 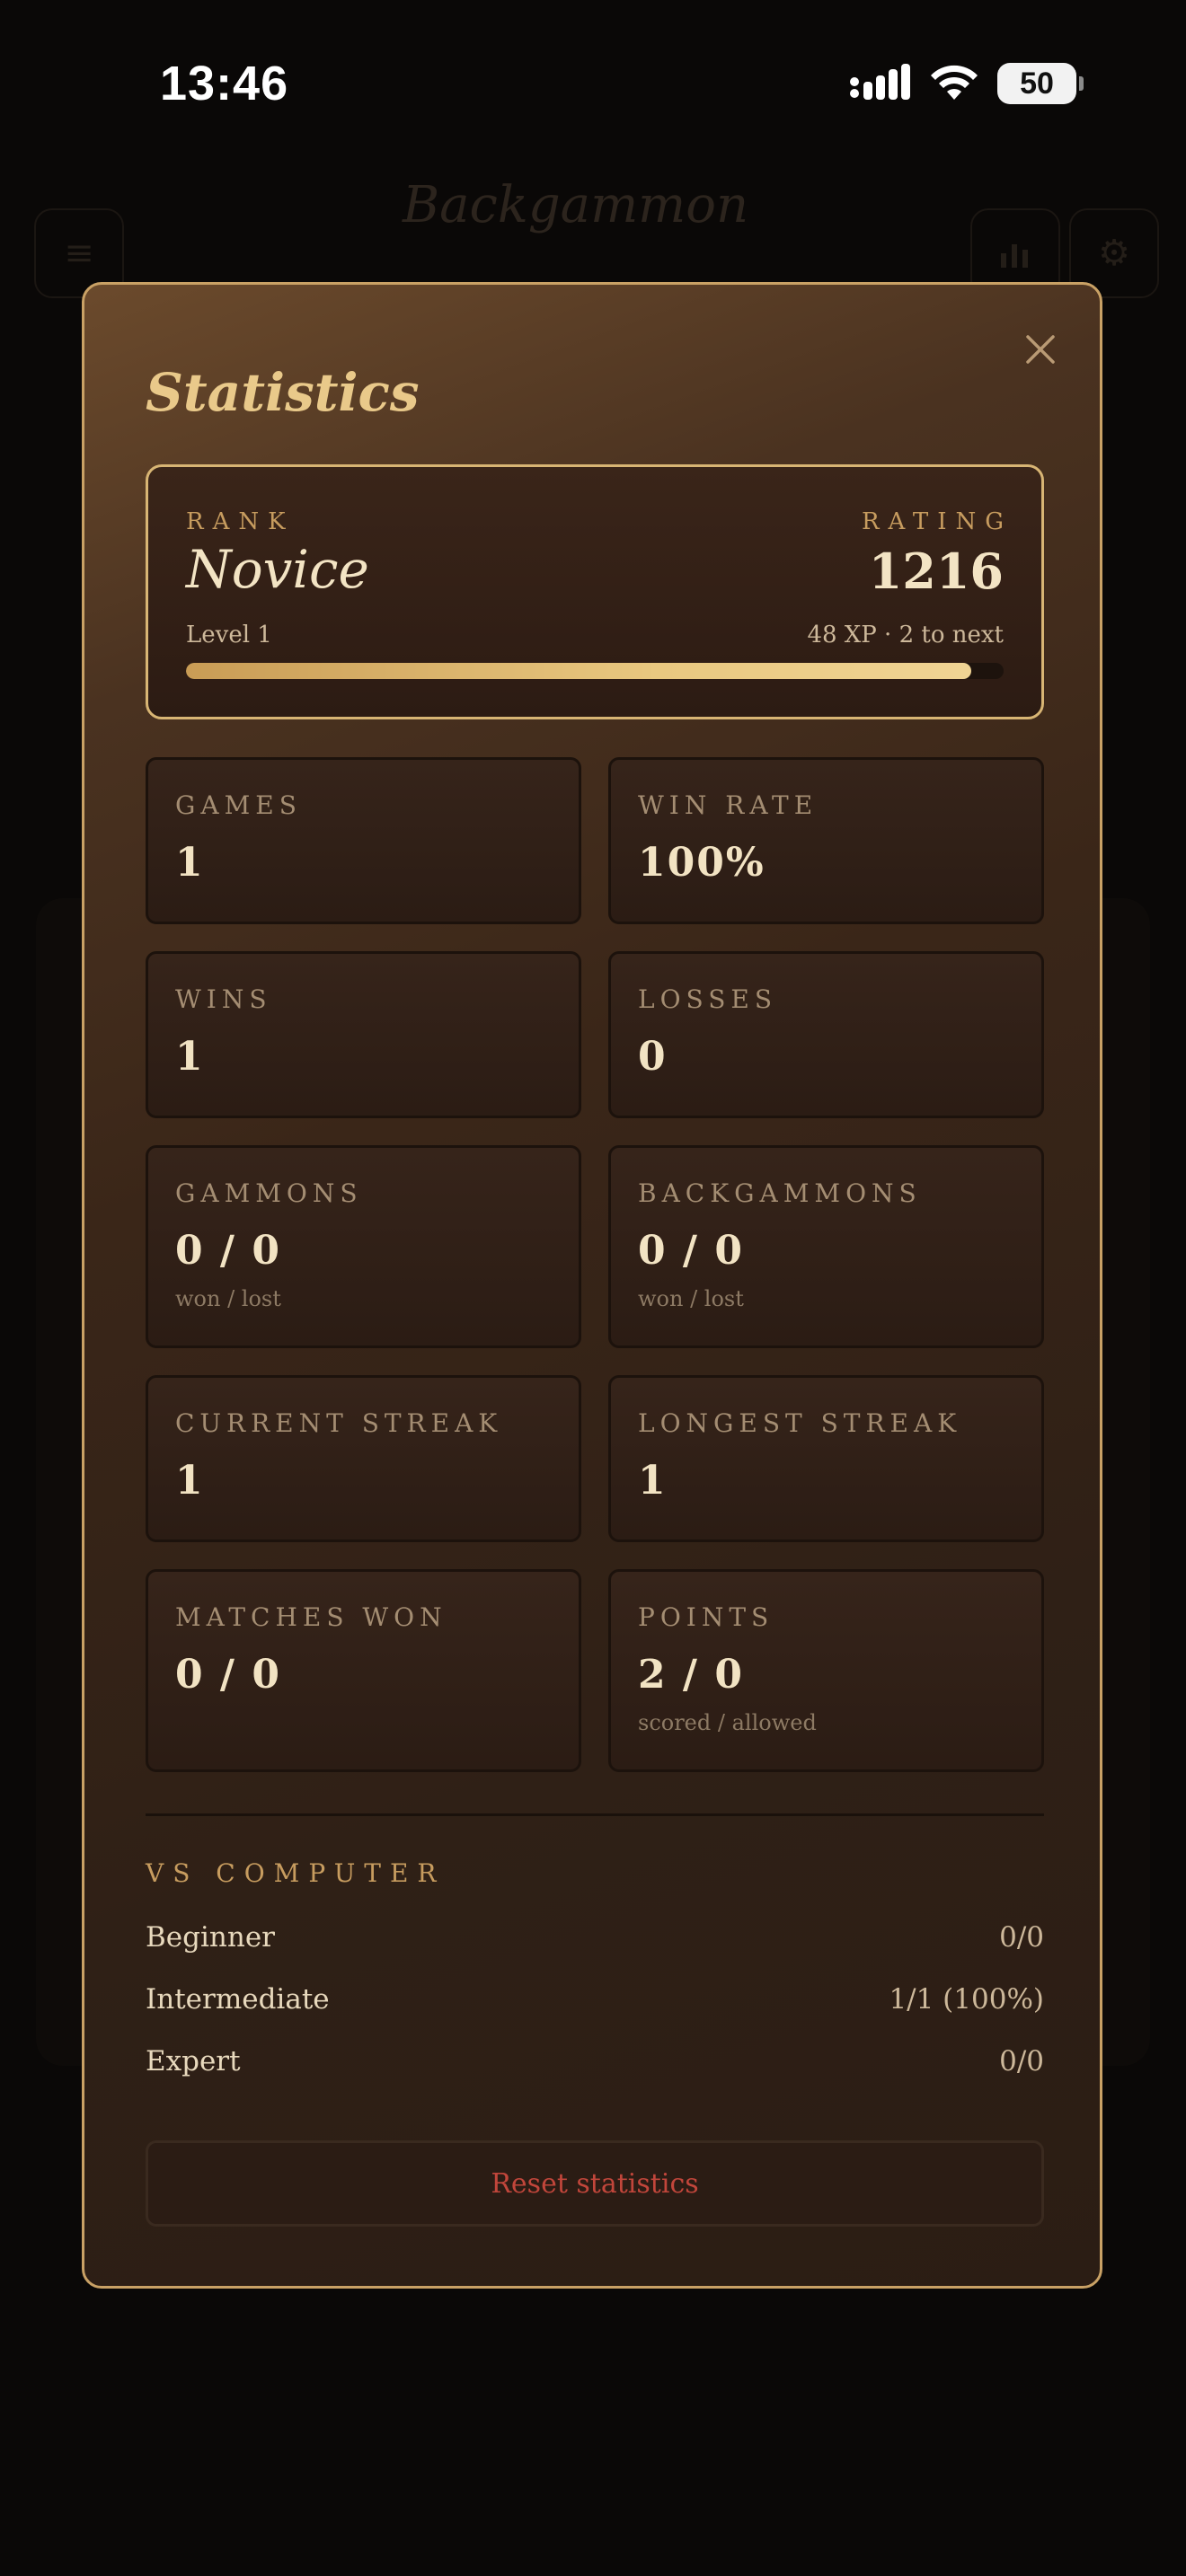 I want to click on stat-label: WINS, so click(x=223, y=999).